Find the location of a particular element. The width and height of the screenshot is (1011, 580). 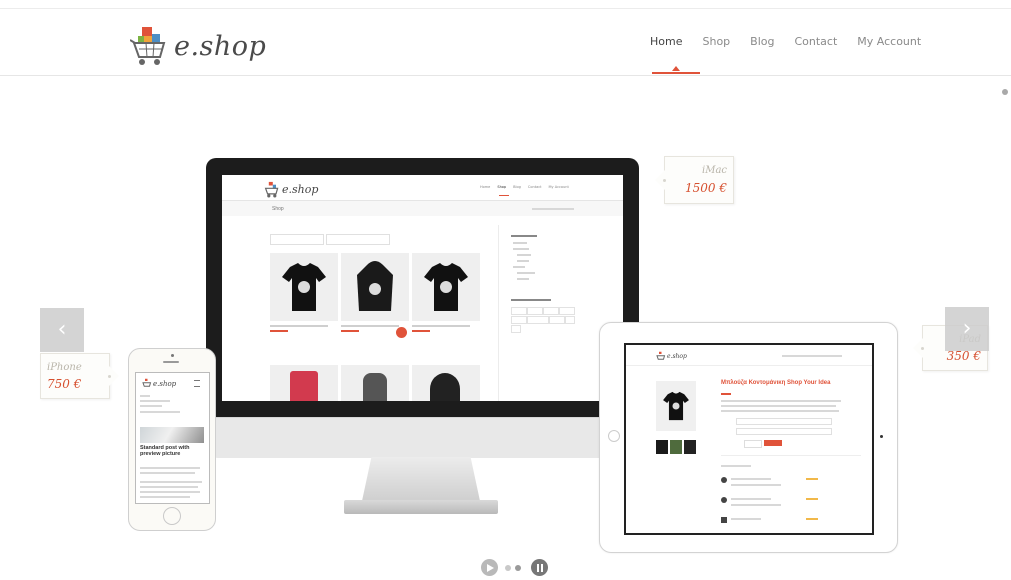

nav-shop: Shop is located at coordinates (716, 41).